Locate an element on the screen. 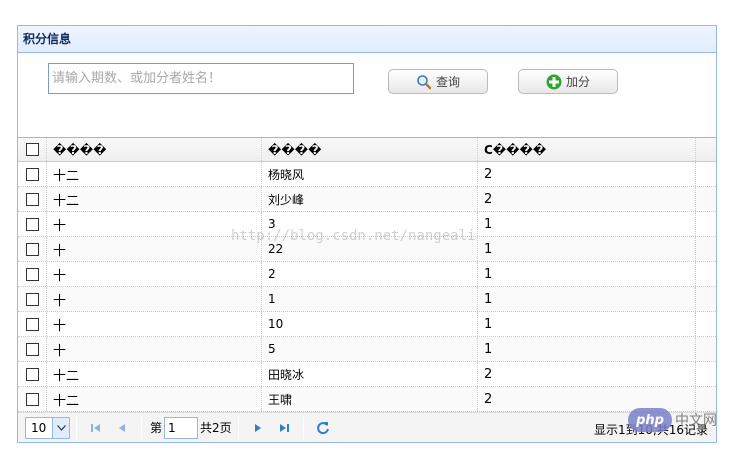 Image resolution: width=733 pixels, height=453 pixels. cell-name: 田晓冰 is located at coordinates (370, 374).